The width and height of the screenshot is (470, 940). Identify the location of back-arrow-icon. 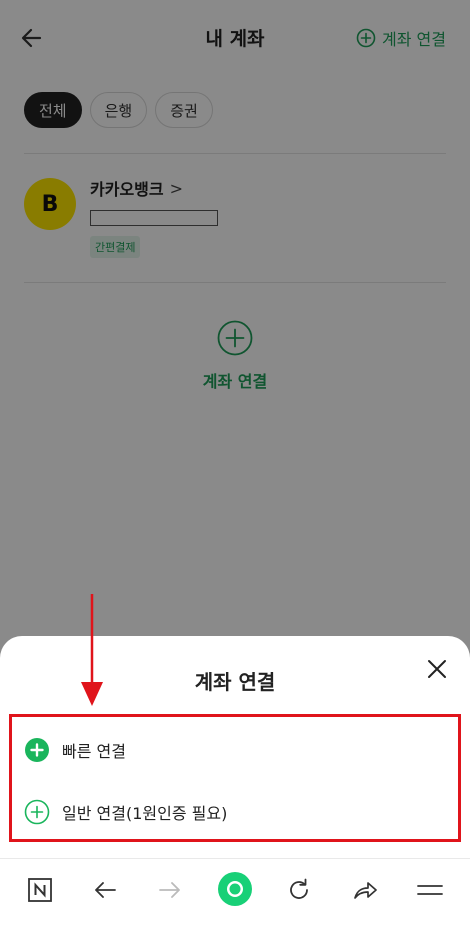
(105, 890).